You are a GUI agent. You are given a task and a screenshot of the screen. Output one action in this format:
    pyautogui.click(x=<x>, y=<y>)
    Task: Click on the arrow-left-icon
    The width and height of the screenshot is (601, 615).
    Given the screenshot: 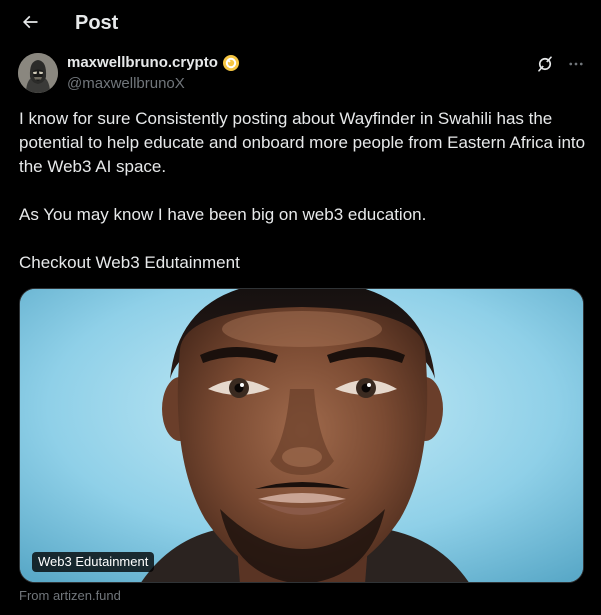 What is the action you would take?
    pyautogui.click(x=30, y=24)
    